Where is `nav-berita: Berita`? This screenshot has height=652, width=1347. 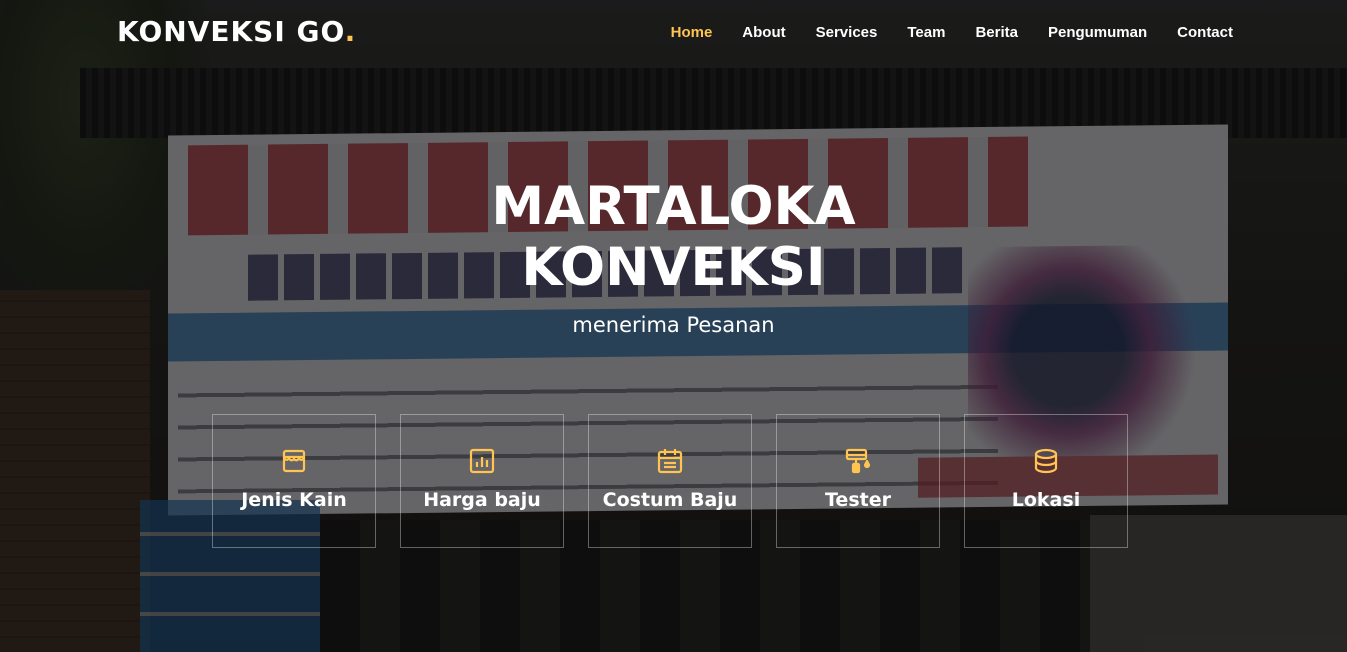
nav-berita: Berita is located at coordinates (981, 32).